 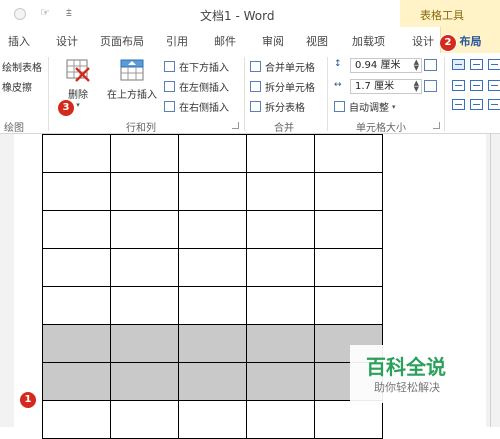 What do you see at coordinates (386, 86) in the screenshot?
I see `col-width-spinner: 1.7 厘米 ▲ ▼` at bounding box center [386, 86].